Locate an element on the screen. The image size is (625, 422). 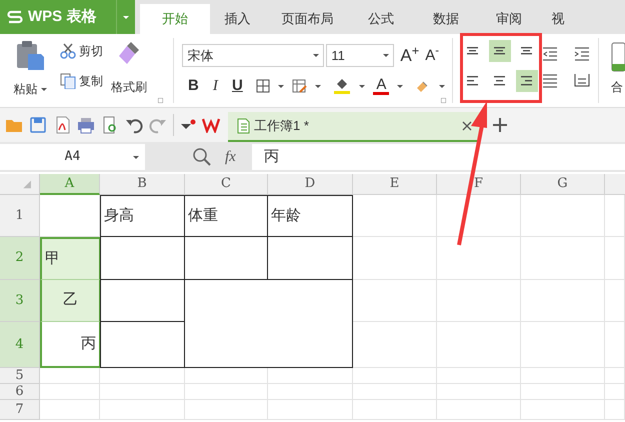
ribbon-tab: 开始 is located at coordinates (175, 19).